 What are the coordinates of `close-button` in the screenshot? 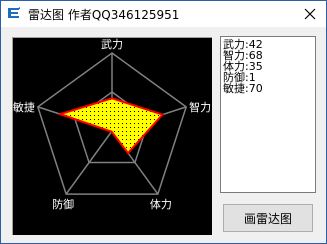 It's located at (310, 14).